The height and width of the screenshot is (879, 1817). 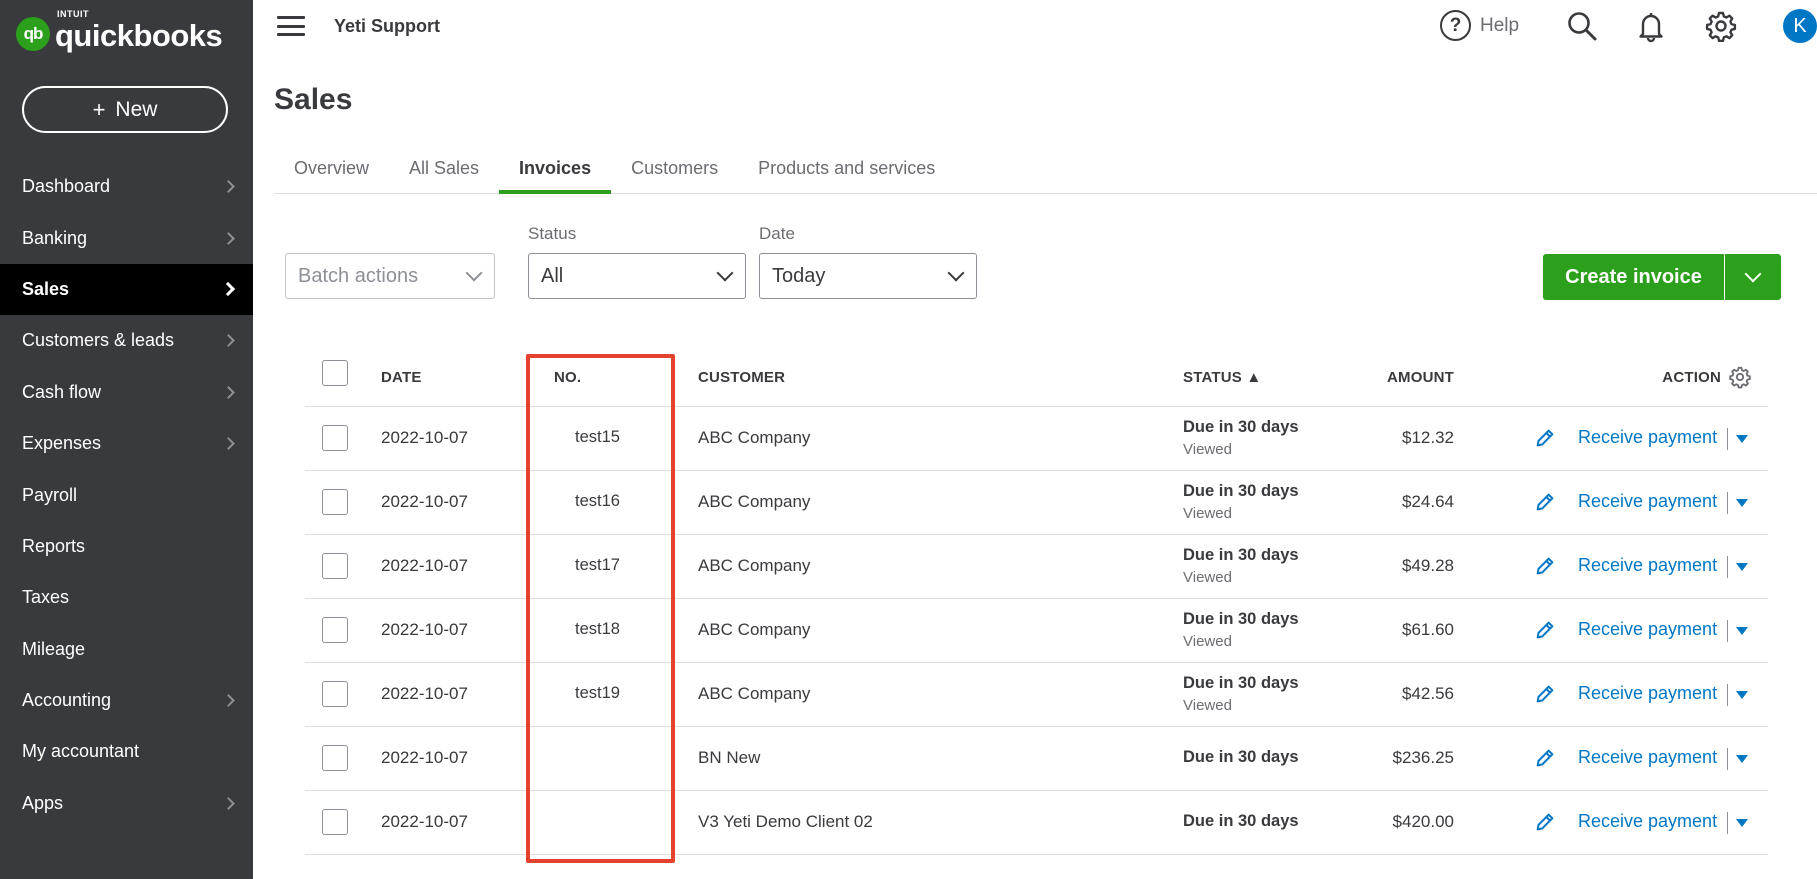 What do you see at coordinates (1651, 26) in the screenshot?
I see `bell-icon` at bounding box center [1651, 26].